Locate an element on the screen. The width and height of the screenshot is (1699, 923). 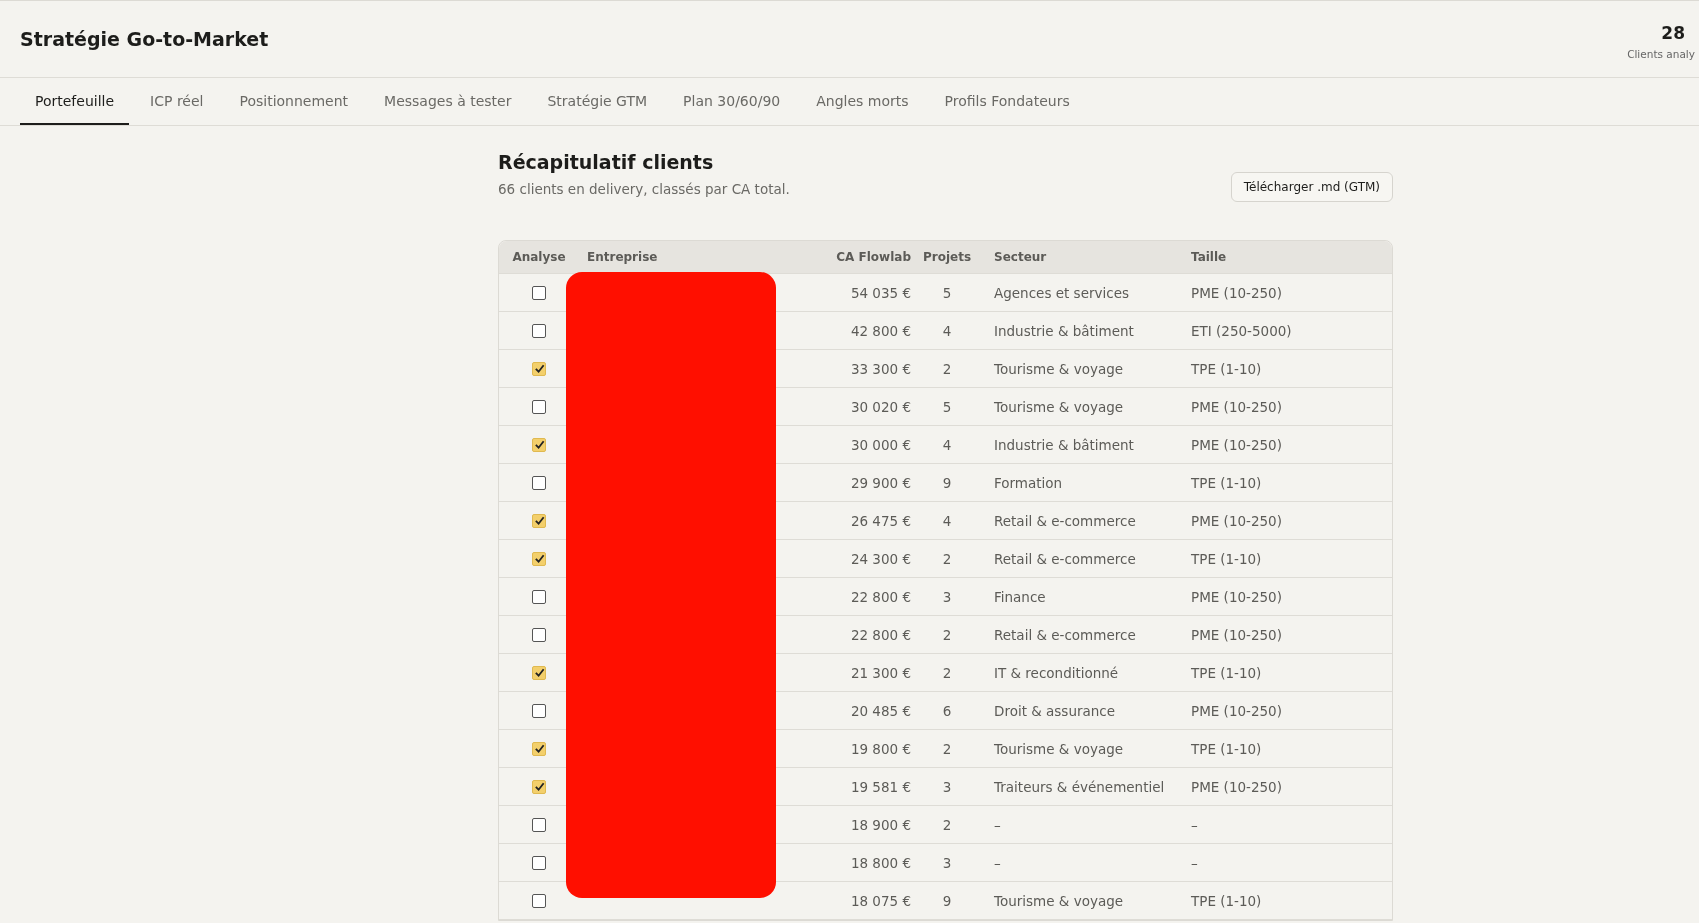
column-header: Secteur is located at coordinates (1020, 257).